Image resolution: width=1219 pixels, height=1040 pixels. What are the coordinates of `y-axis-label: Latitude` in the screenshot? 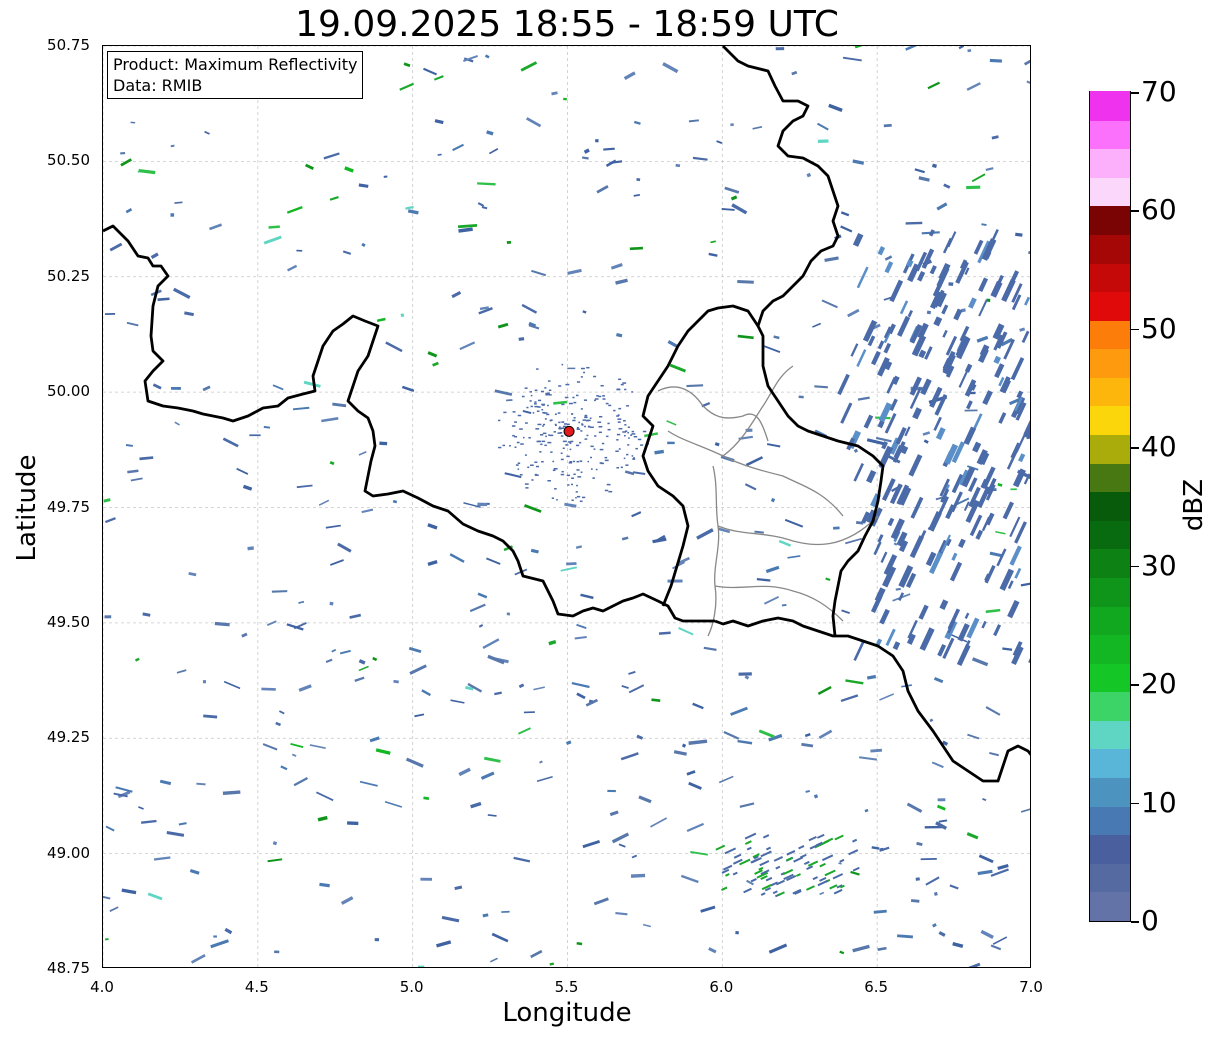 It's located at (27, 508).